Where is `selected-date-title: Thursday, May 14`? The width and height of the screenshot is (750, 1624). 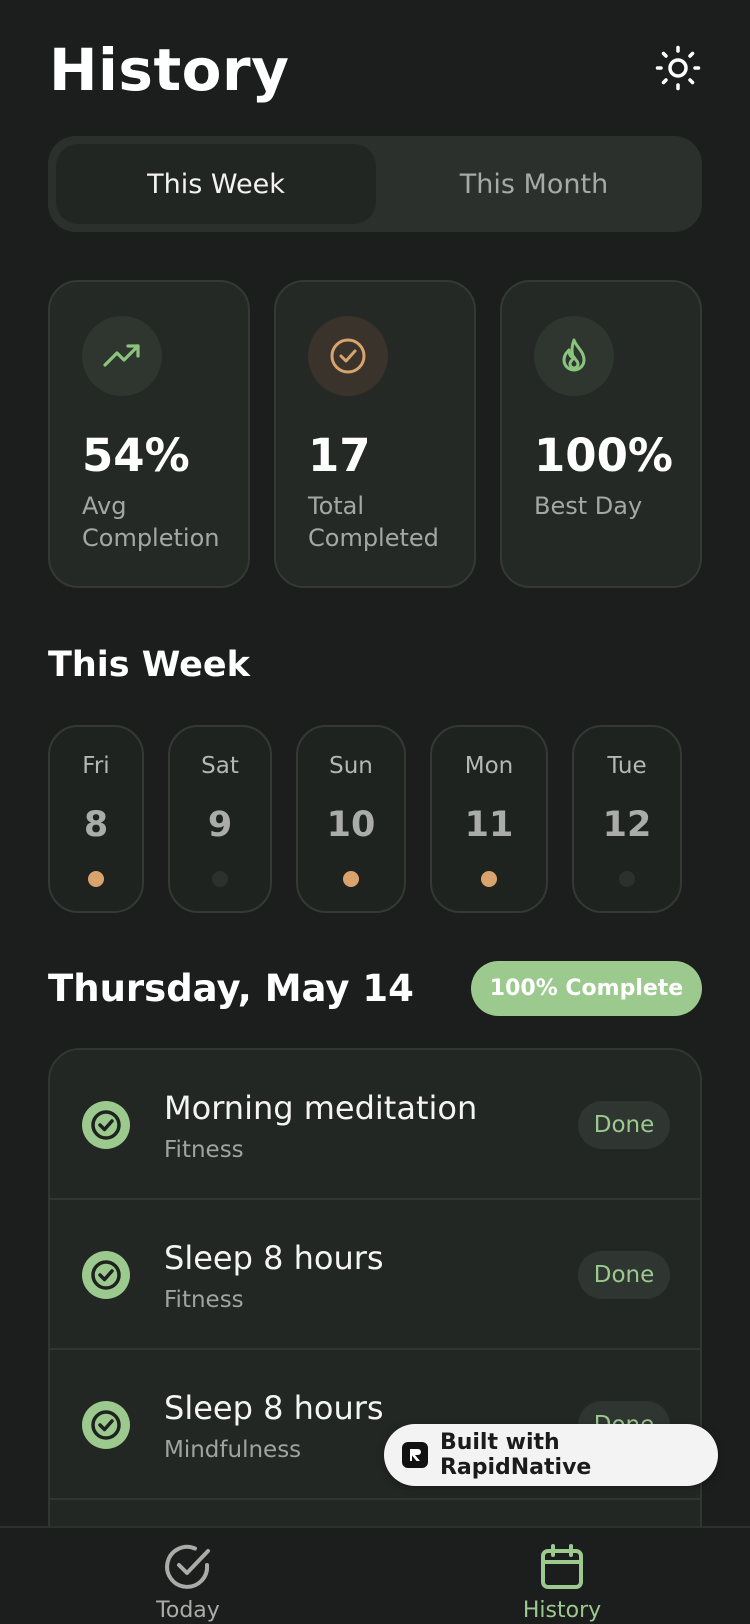 selected-date-title: Thursday, May 14 is located at coordinates (231, 988).